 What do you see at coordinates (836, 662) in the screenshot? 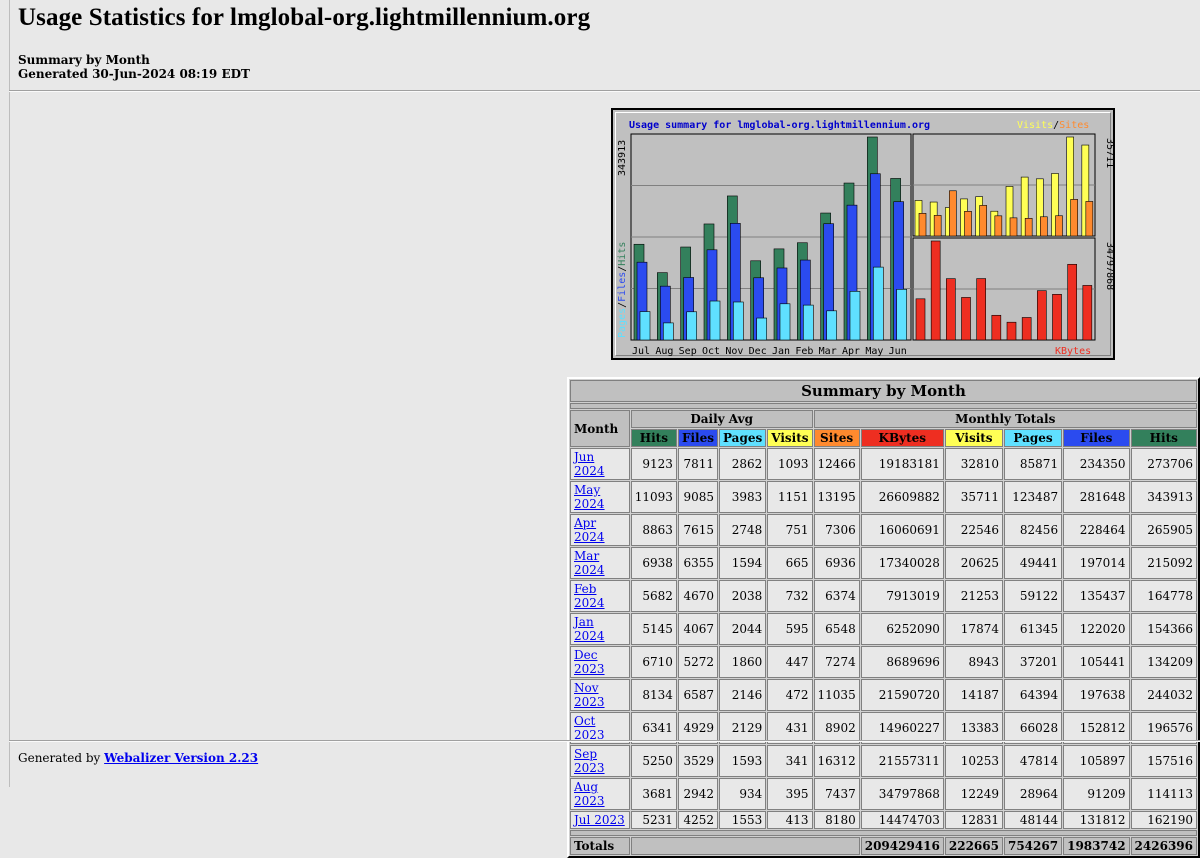
I see `table-cell: 7274` at bounding box center [836, 662].